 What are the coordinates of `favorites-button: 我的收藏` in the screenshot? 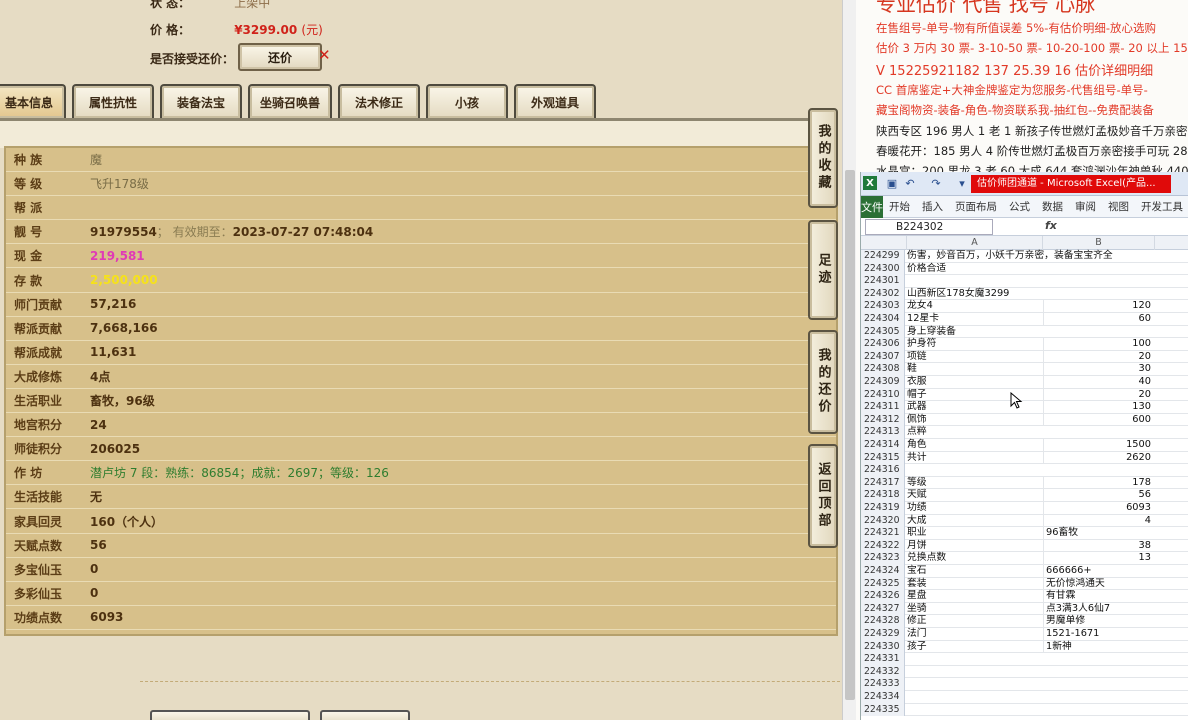 It's located at (823, 158).